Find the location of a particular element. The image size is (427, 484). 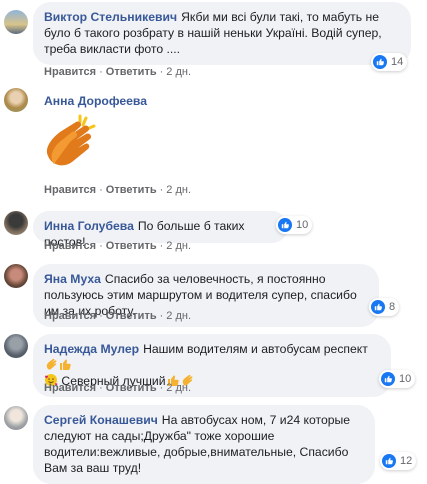

thumbs-up-icon is located at coordinates (65, 364).